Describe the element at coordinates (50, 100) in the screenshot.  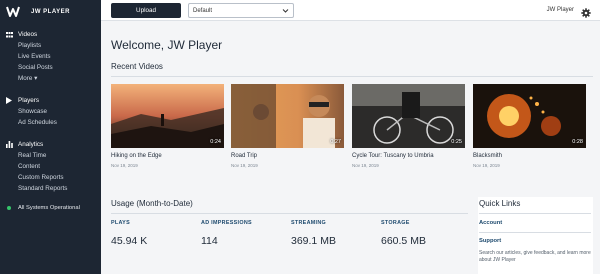
I see `sidebar-item-players: Players` at that location.